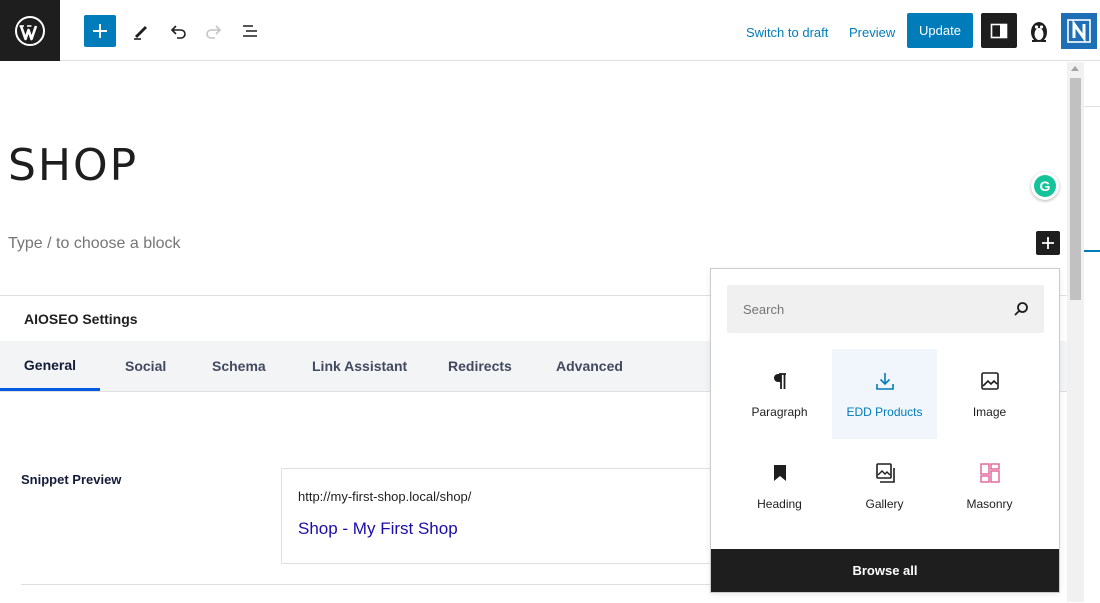 The height and width of the screenshot is (603, 1100). Describe the element at coordinates (884, 412) in the screenshot. I see `block-label: EDD Products` at that location.